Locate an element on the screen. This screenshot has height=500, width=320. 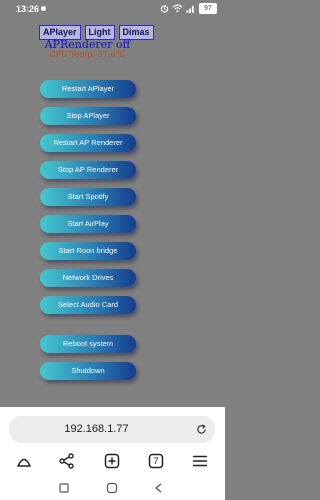
restart-aplayer-button: Restart APlayer is located at coordinates (88, 89).